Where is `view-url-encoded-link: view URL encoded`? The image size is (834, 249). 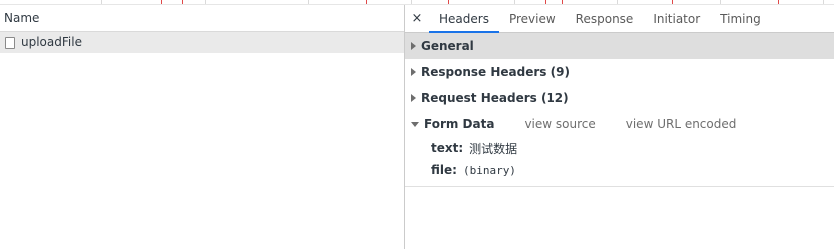 view-url-encoded-link: view URL encoded is located at coordinates (681, 124).